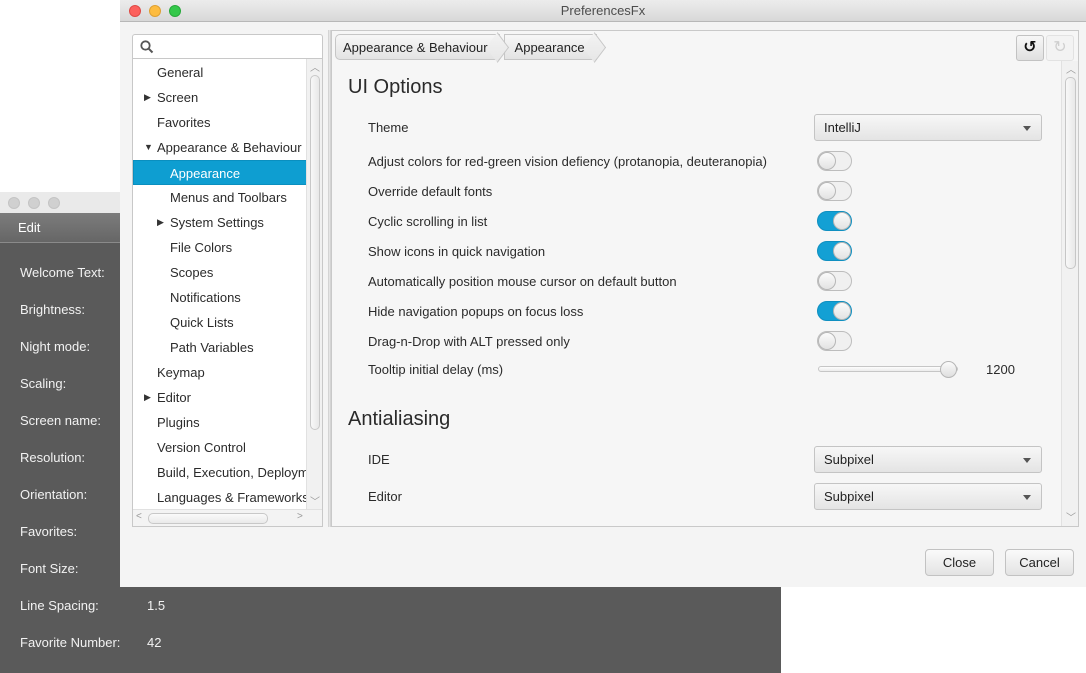 The image size is (1086, 673). Describe the element at coordinates (220, 272) in the screenshot. I see `tree-item: Scopes` at that location.